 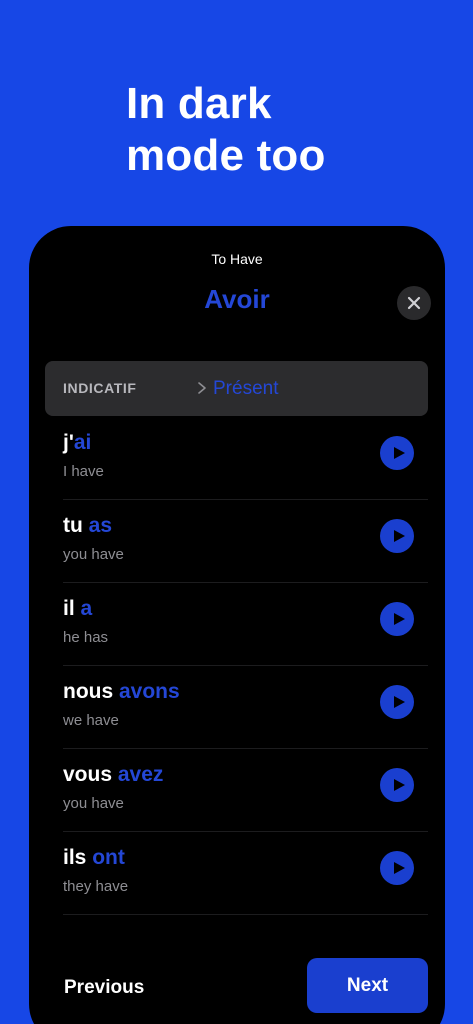 I want to click on close-button, so click(x=414, y=303).